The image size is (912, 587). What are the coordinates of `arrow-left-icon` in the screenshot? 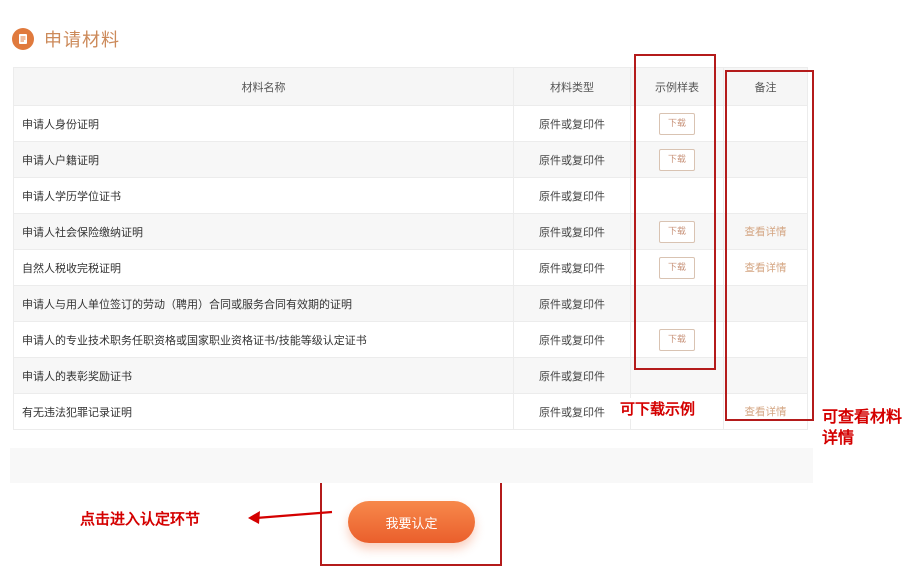 It's located at (290, 517).